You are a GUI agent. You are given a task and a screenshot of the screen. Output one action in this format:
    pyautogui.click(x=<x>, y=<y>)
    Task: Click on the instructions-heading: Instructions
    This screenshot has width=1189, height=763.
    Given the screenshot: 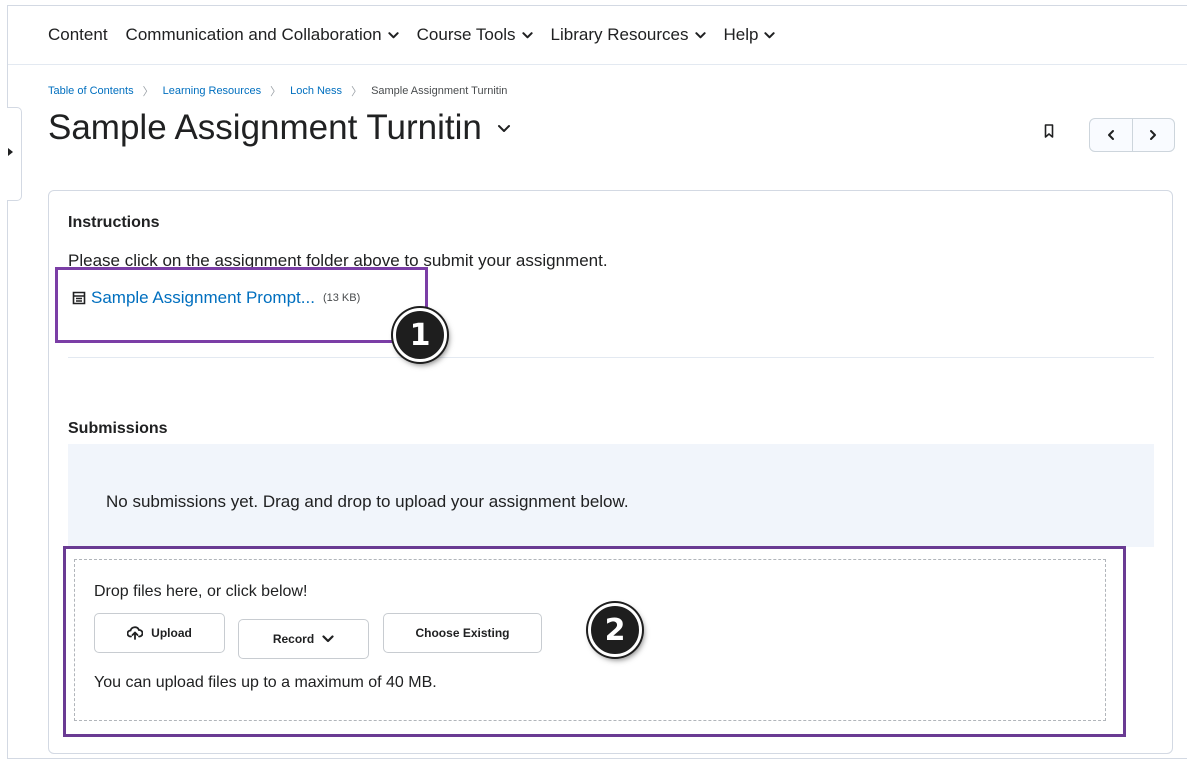 What is the action you would take?
    pyautogui.click(x=114, y=222)
    